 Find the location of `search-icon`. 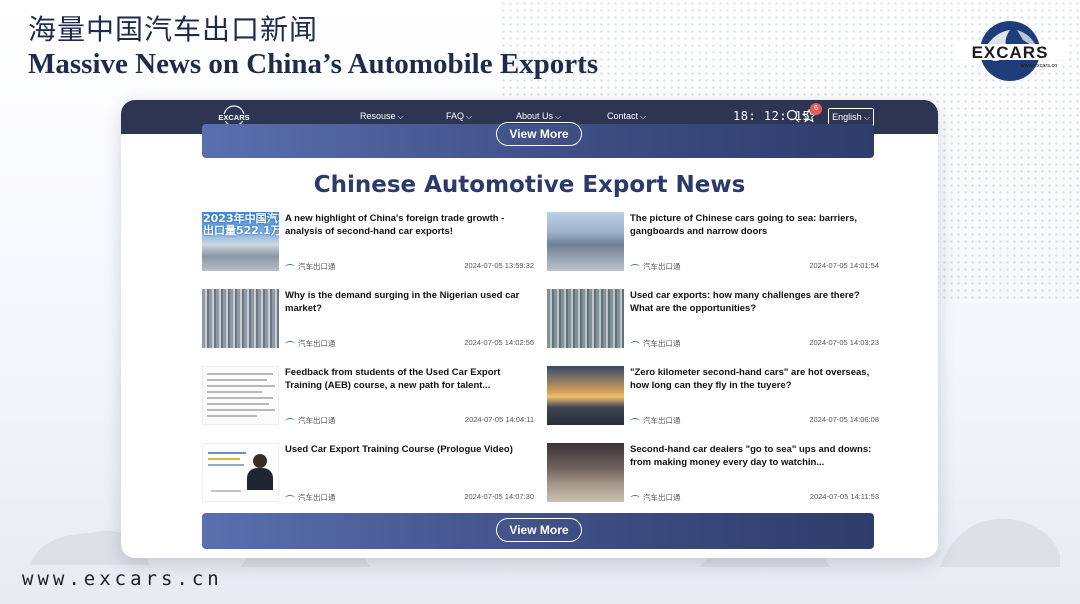

search-icon is located at coordinates (793, 116).